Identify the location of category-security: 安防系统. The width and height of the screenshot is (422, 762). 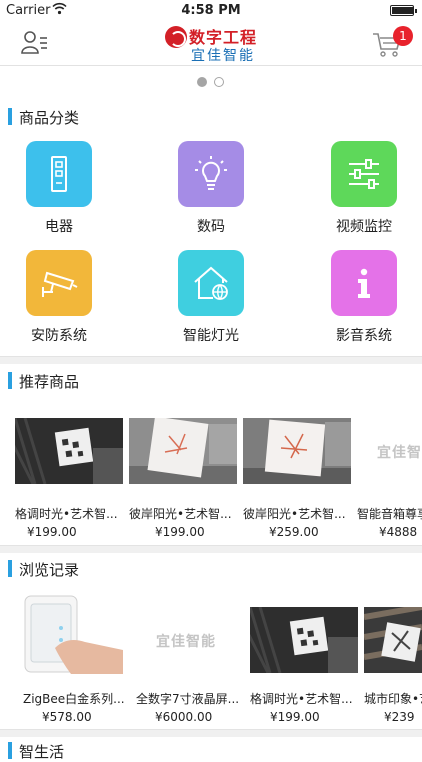
(59, 297).